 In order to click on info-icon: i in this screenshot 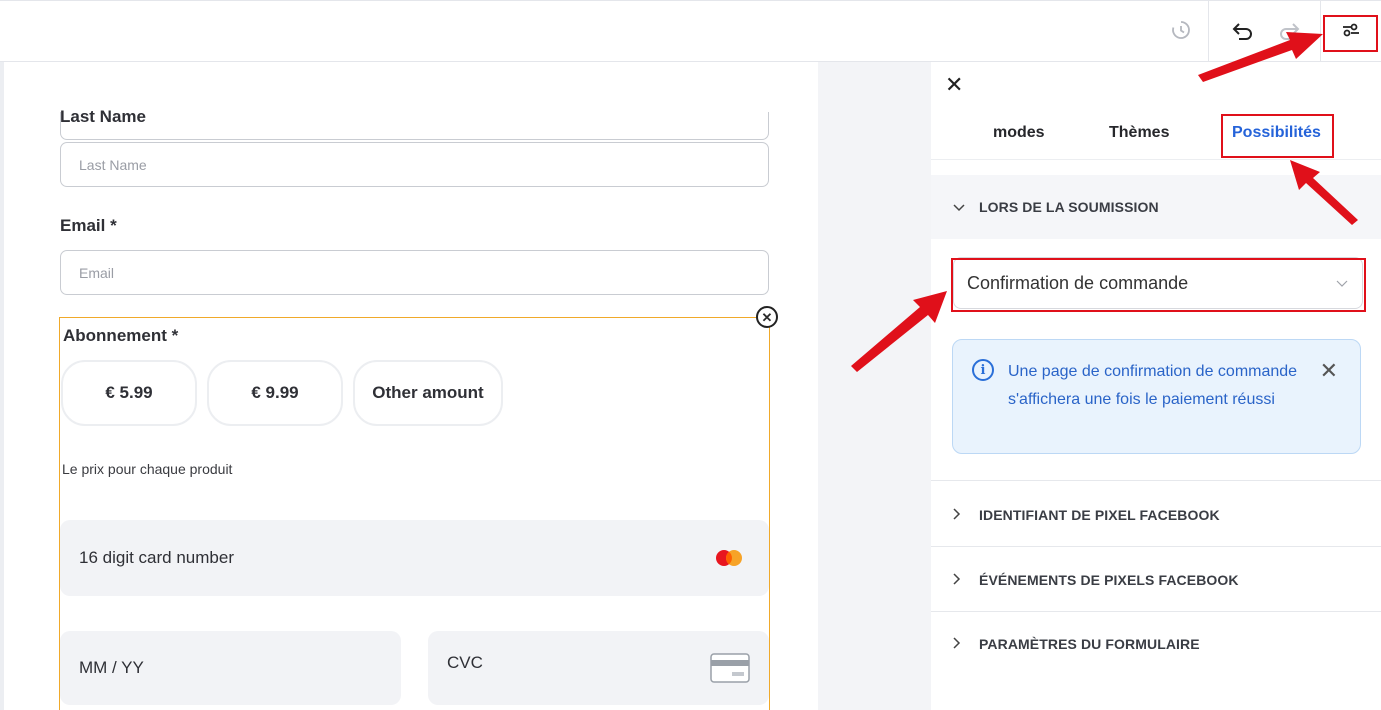, I will do `click(983, 370)`.